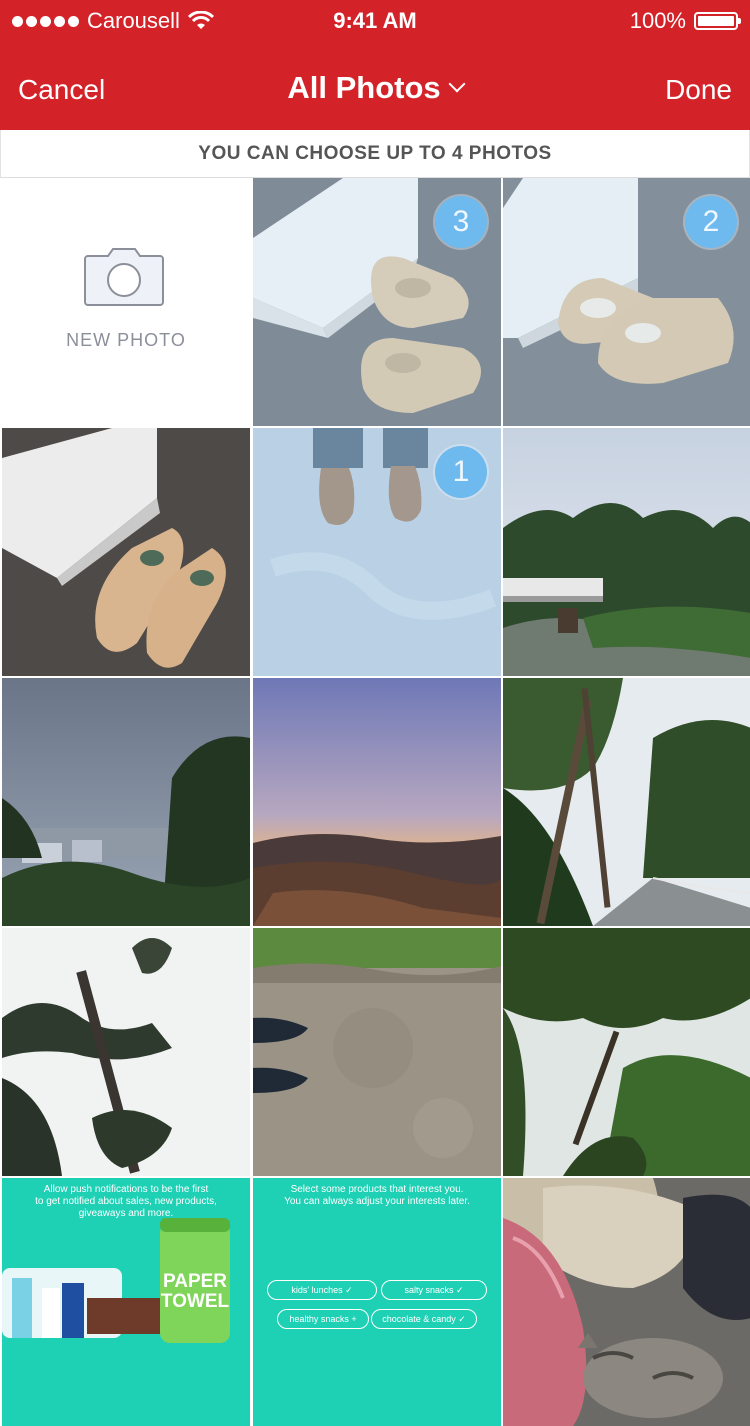 This screenshot has width=750, height=1426. I want to click on photo-thumbnail-tree-up, so click(126, 1052).